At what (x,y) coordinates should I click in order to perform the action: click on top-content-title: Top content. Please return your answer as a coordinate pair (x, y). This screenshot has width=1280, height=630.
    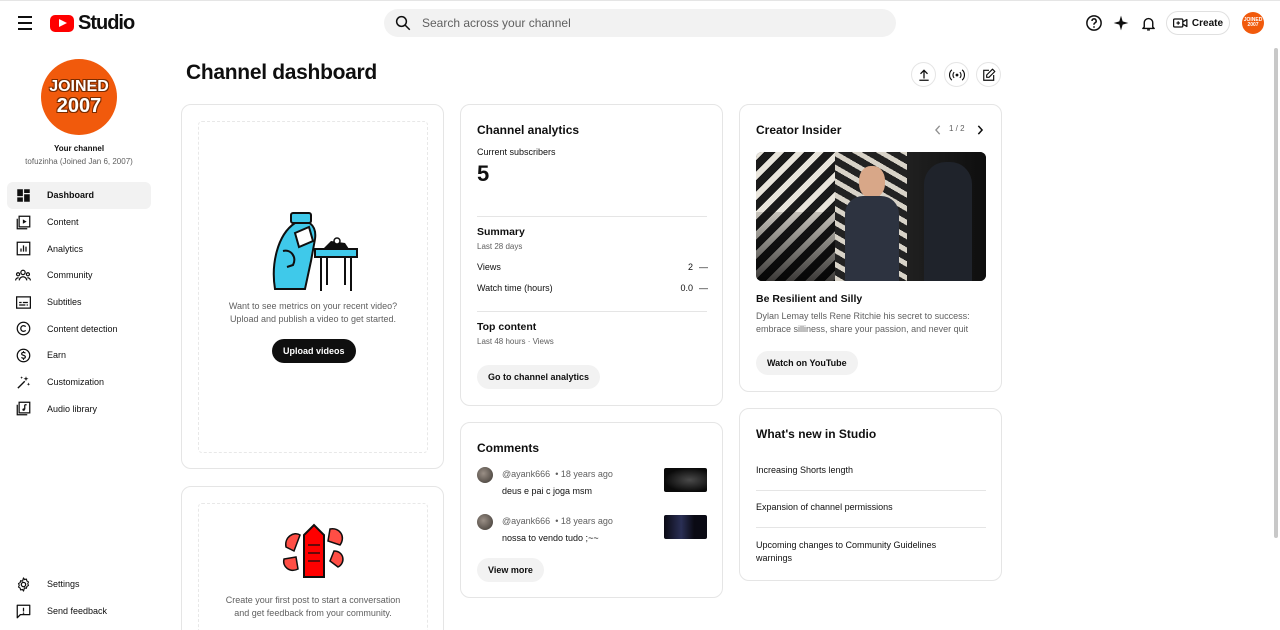
    Looking at the image, I should click on (507, 327).